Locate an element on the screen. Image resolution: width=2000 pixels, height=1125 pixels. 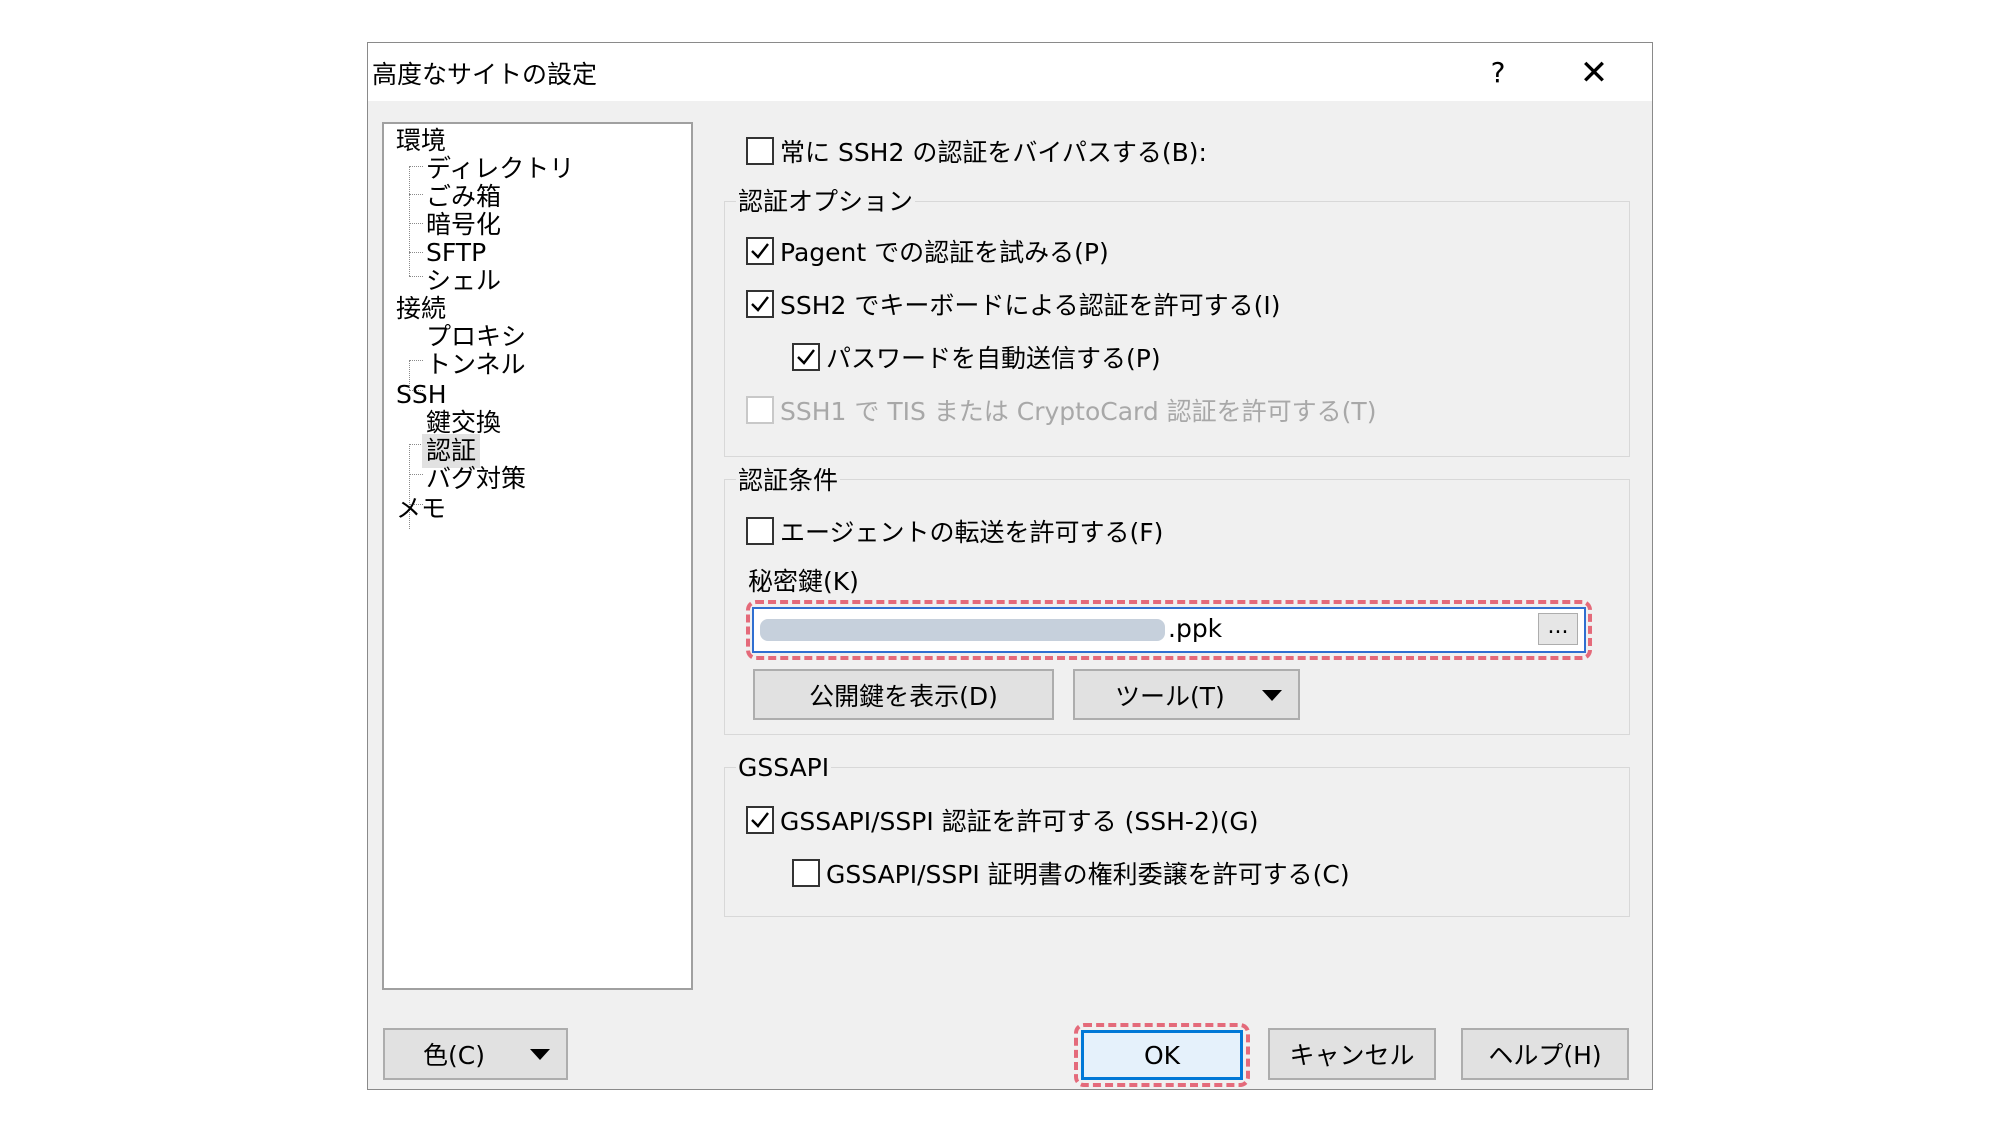
tis-auth-label: SSH1 で TIS または CryptoCard 認証を許可する(T) is located at coordinates (1078, 411).